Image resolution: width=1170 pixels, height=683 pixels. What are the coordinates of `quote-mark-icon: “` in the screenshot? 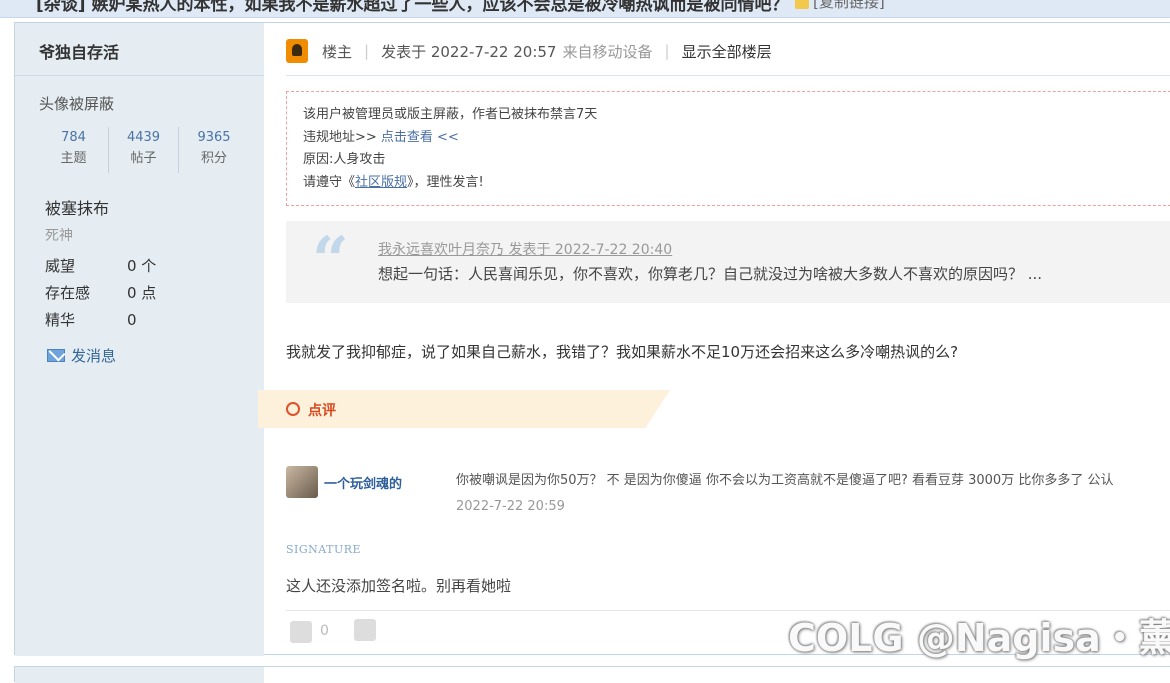 It's located at (330, 260).